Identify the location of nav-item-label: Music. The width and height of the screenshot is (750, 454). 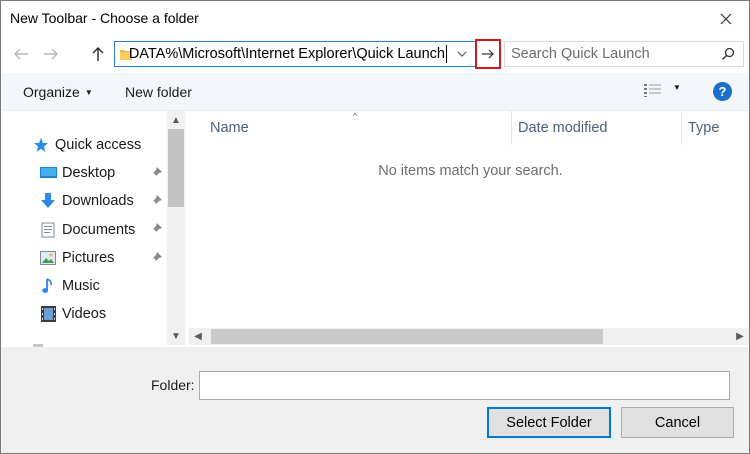
(81, 286).